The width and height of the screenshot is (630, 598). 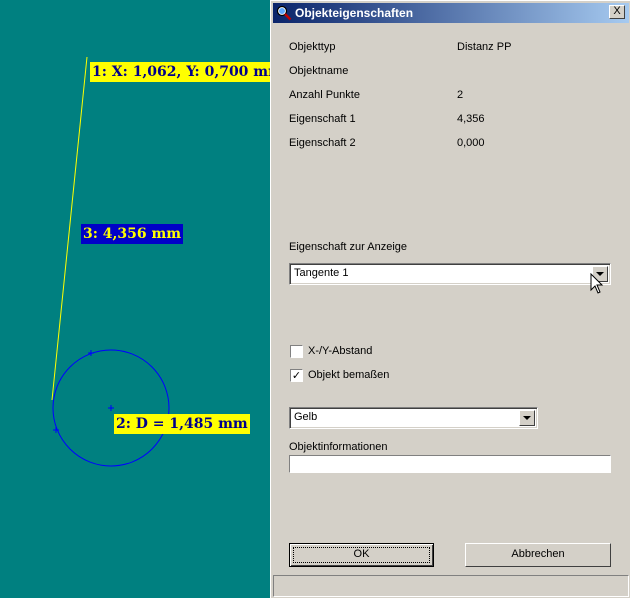 I want to click on property-row: Objekttyp Distanz PP, so click(x=449, y=49).